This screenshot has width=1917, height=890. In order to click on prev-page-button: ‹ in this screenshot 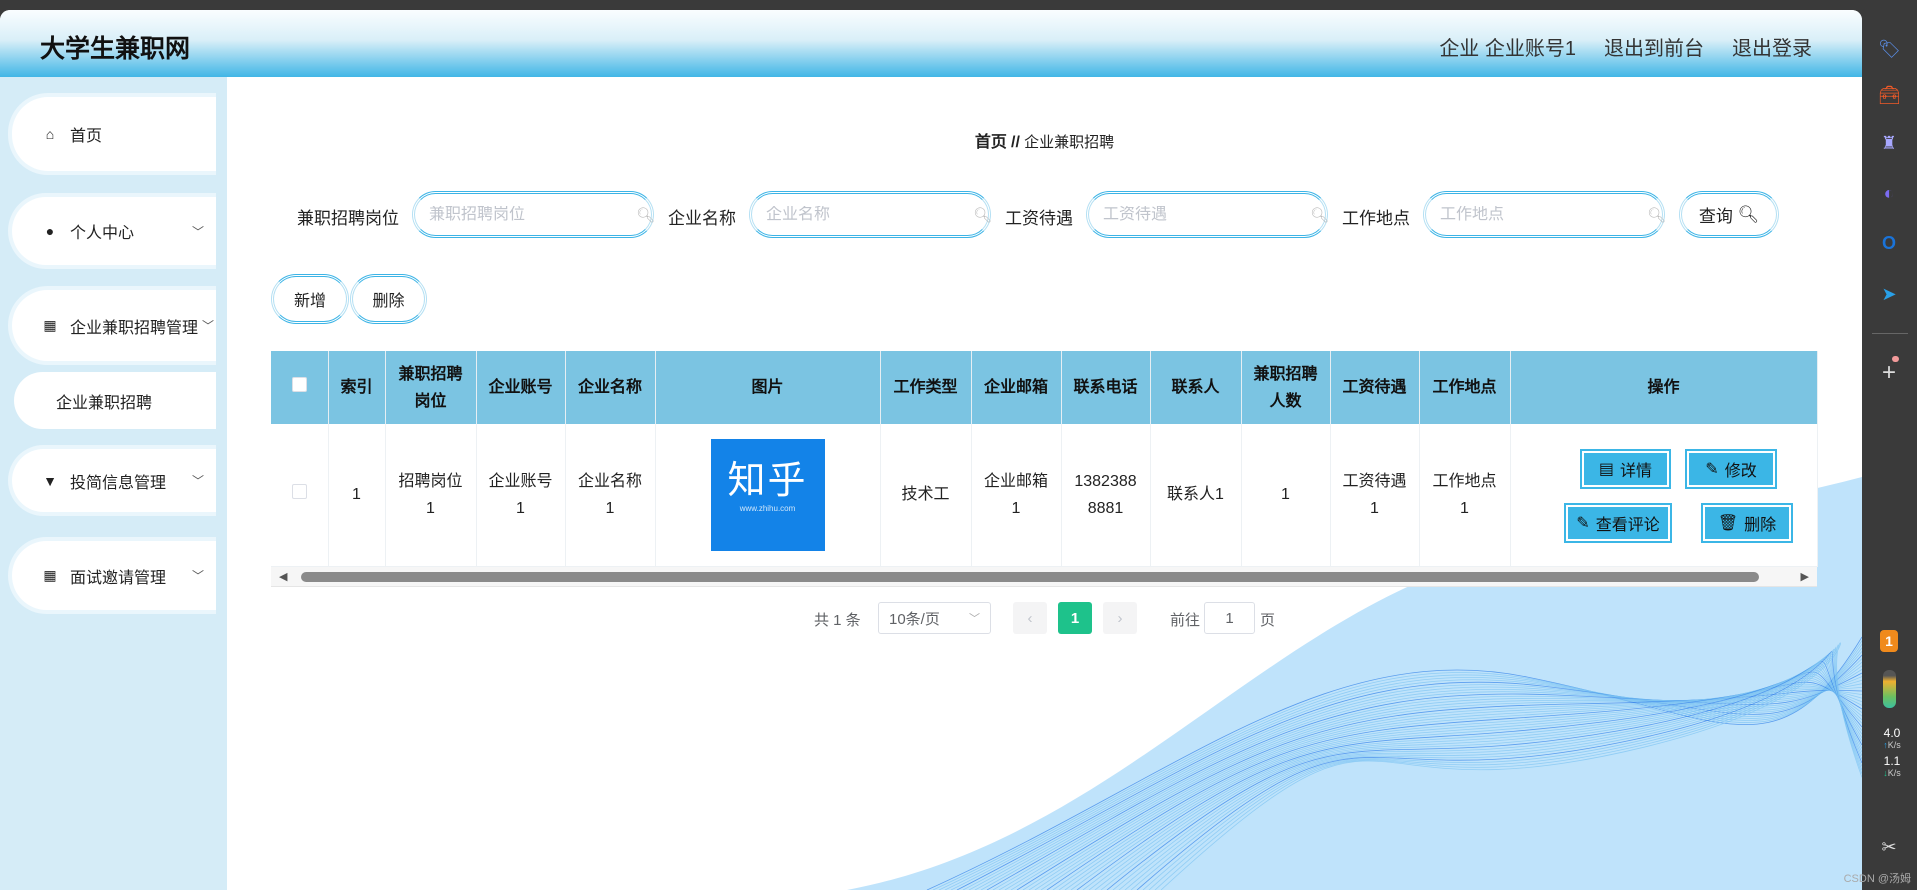, I will do `click(1030, 618)`.